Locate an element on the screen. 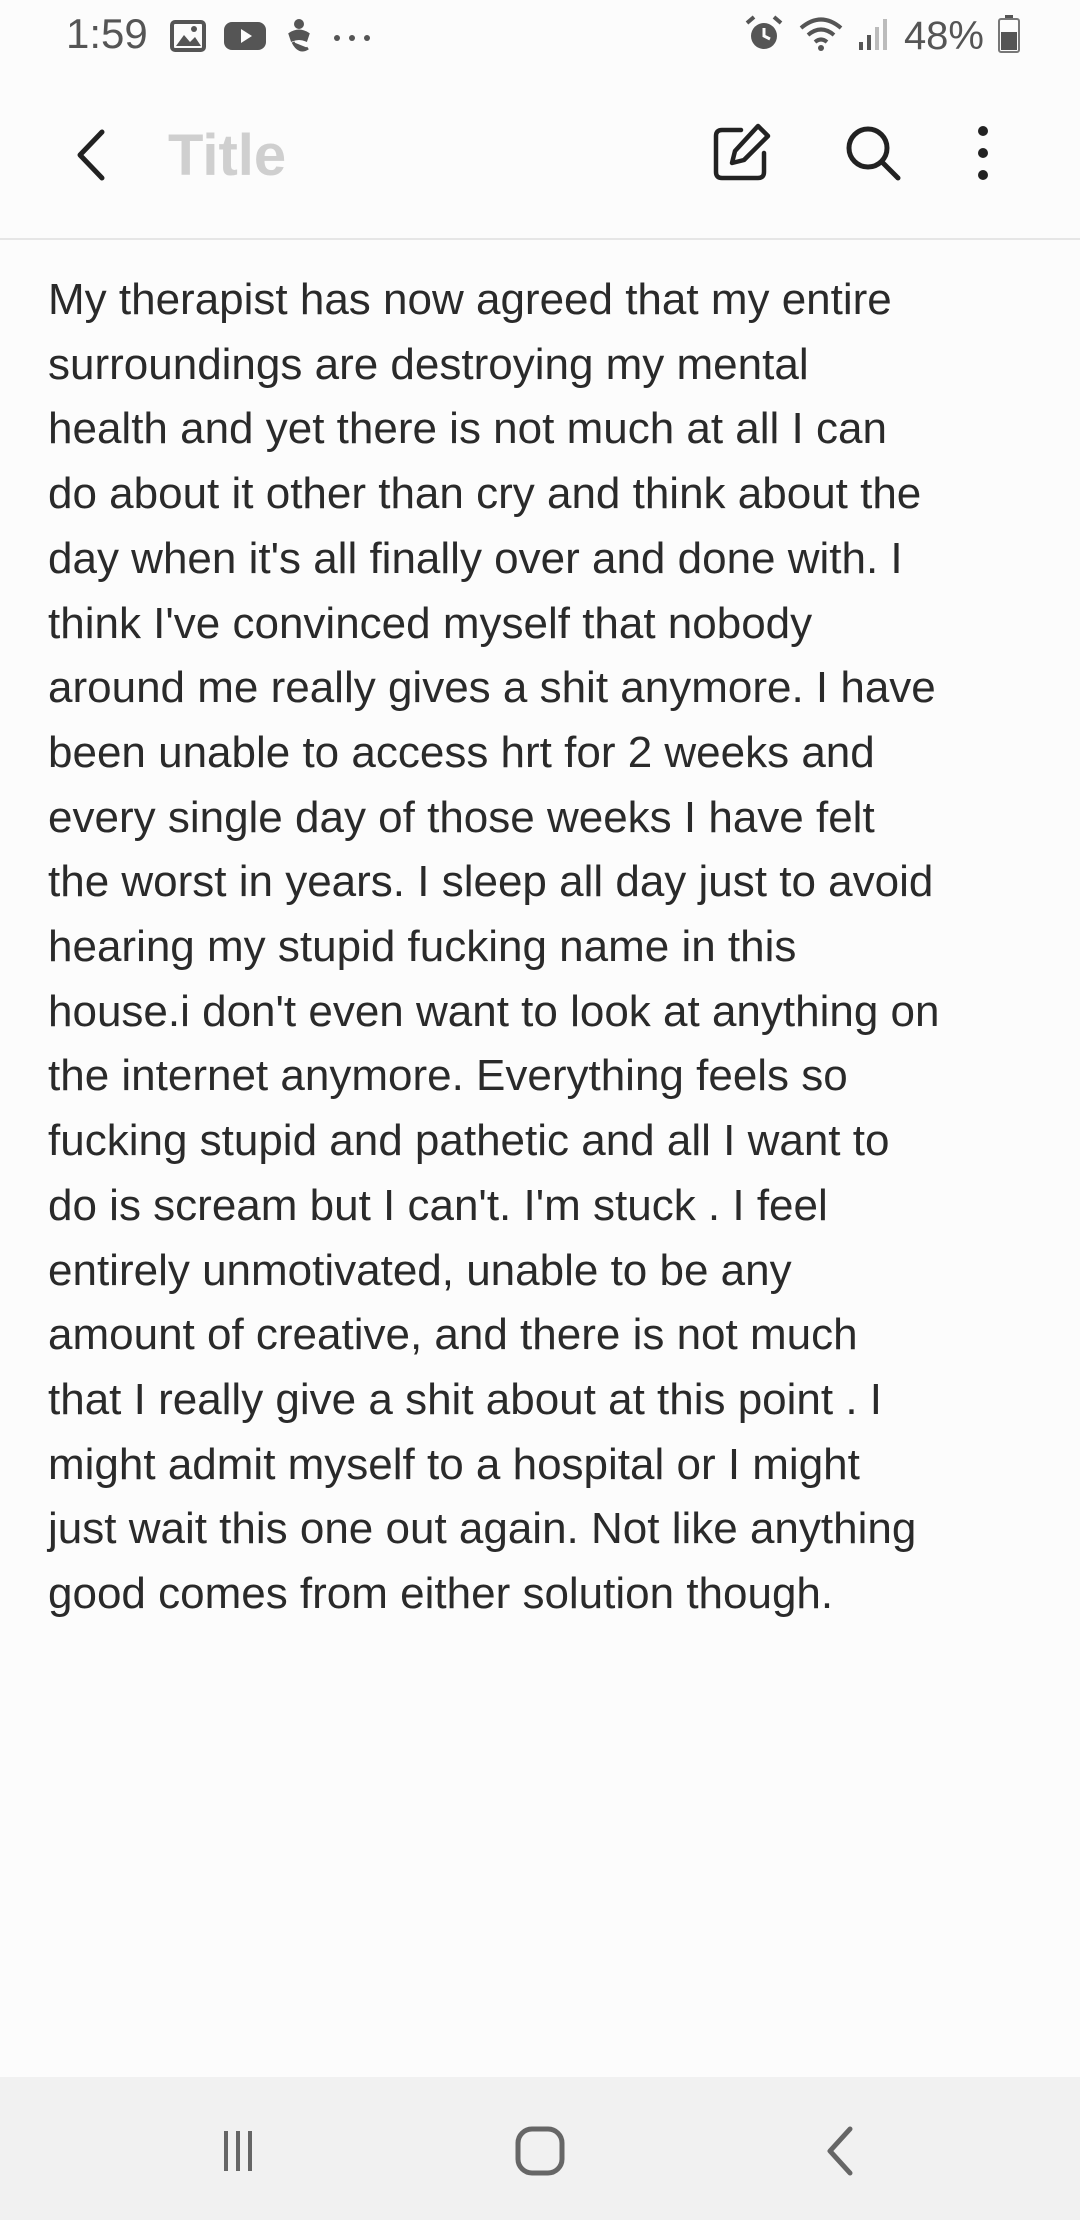  youtube-icon is located at coordinates (245, 38).